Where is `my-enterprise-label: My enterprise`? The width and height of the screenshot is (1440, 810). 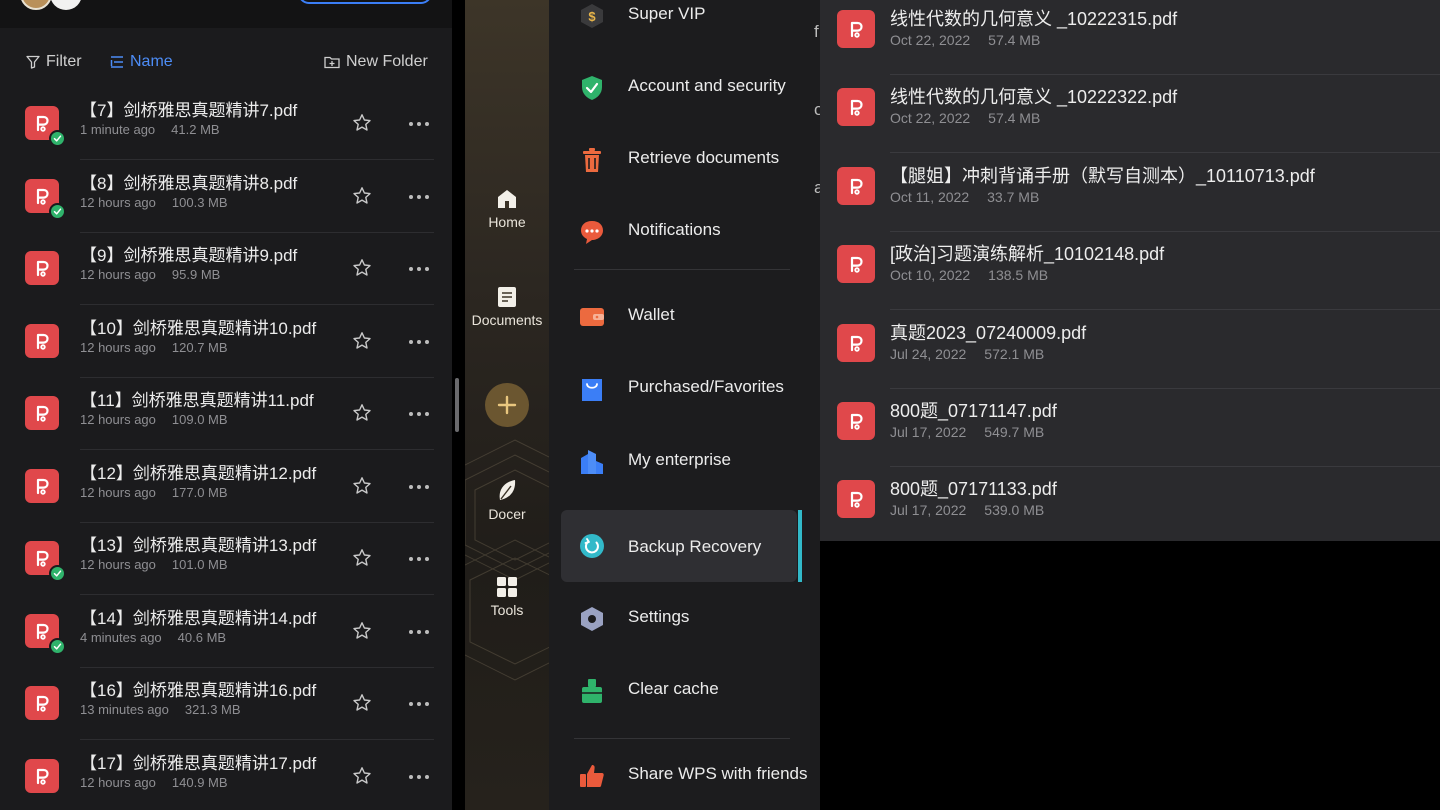
my-enterprise-label: My enterprise is located at coordinates (679, 459).